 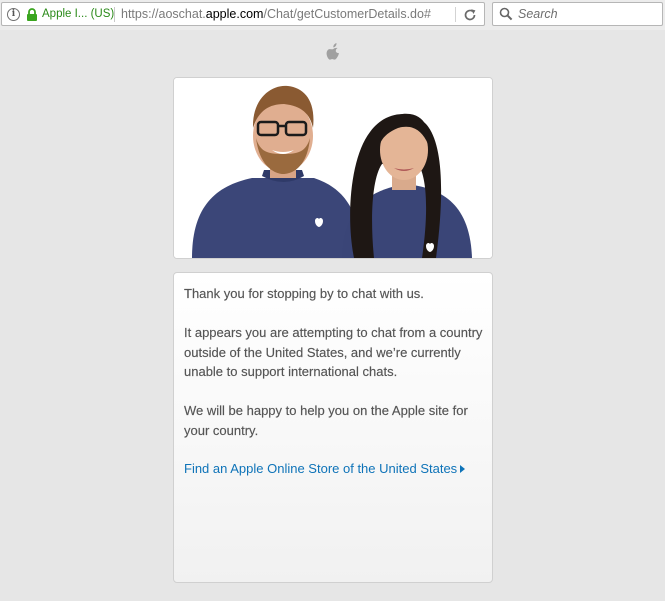 I want to click on reload-icon, so click(x=470, y=15).